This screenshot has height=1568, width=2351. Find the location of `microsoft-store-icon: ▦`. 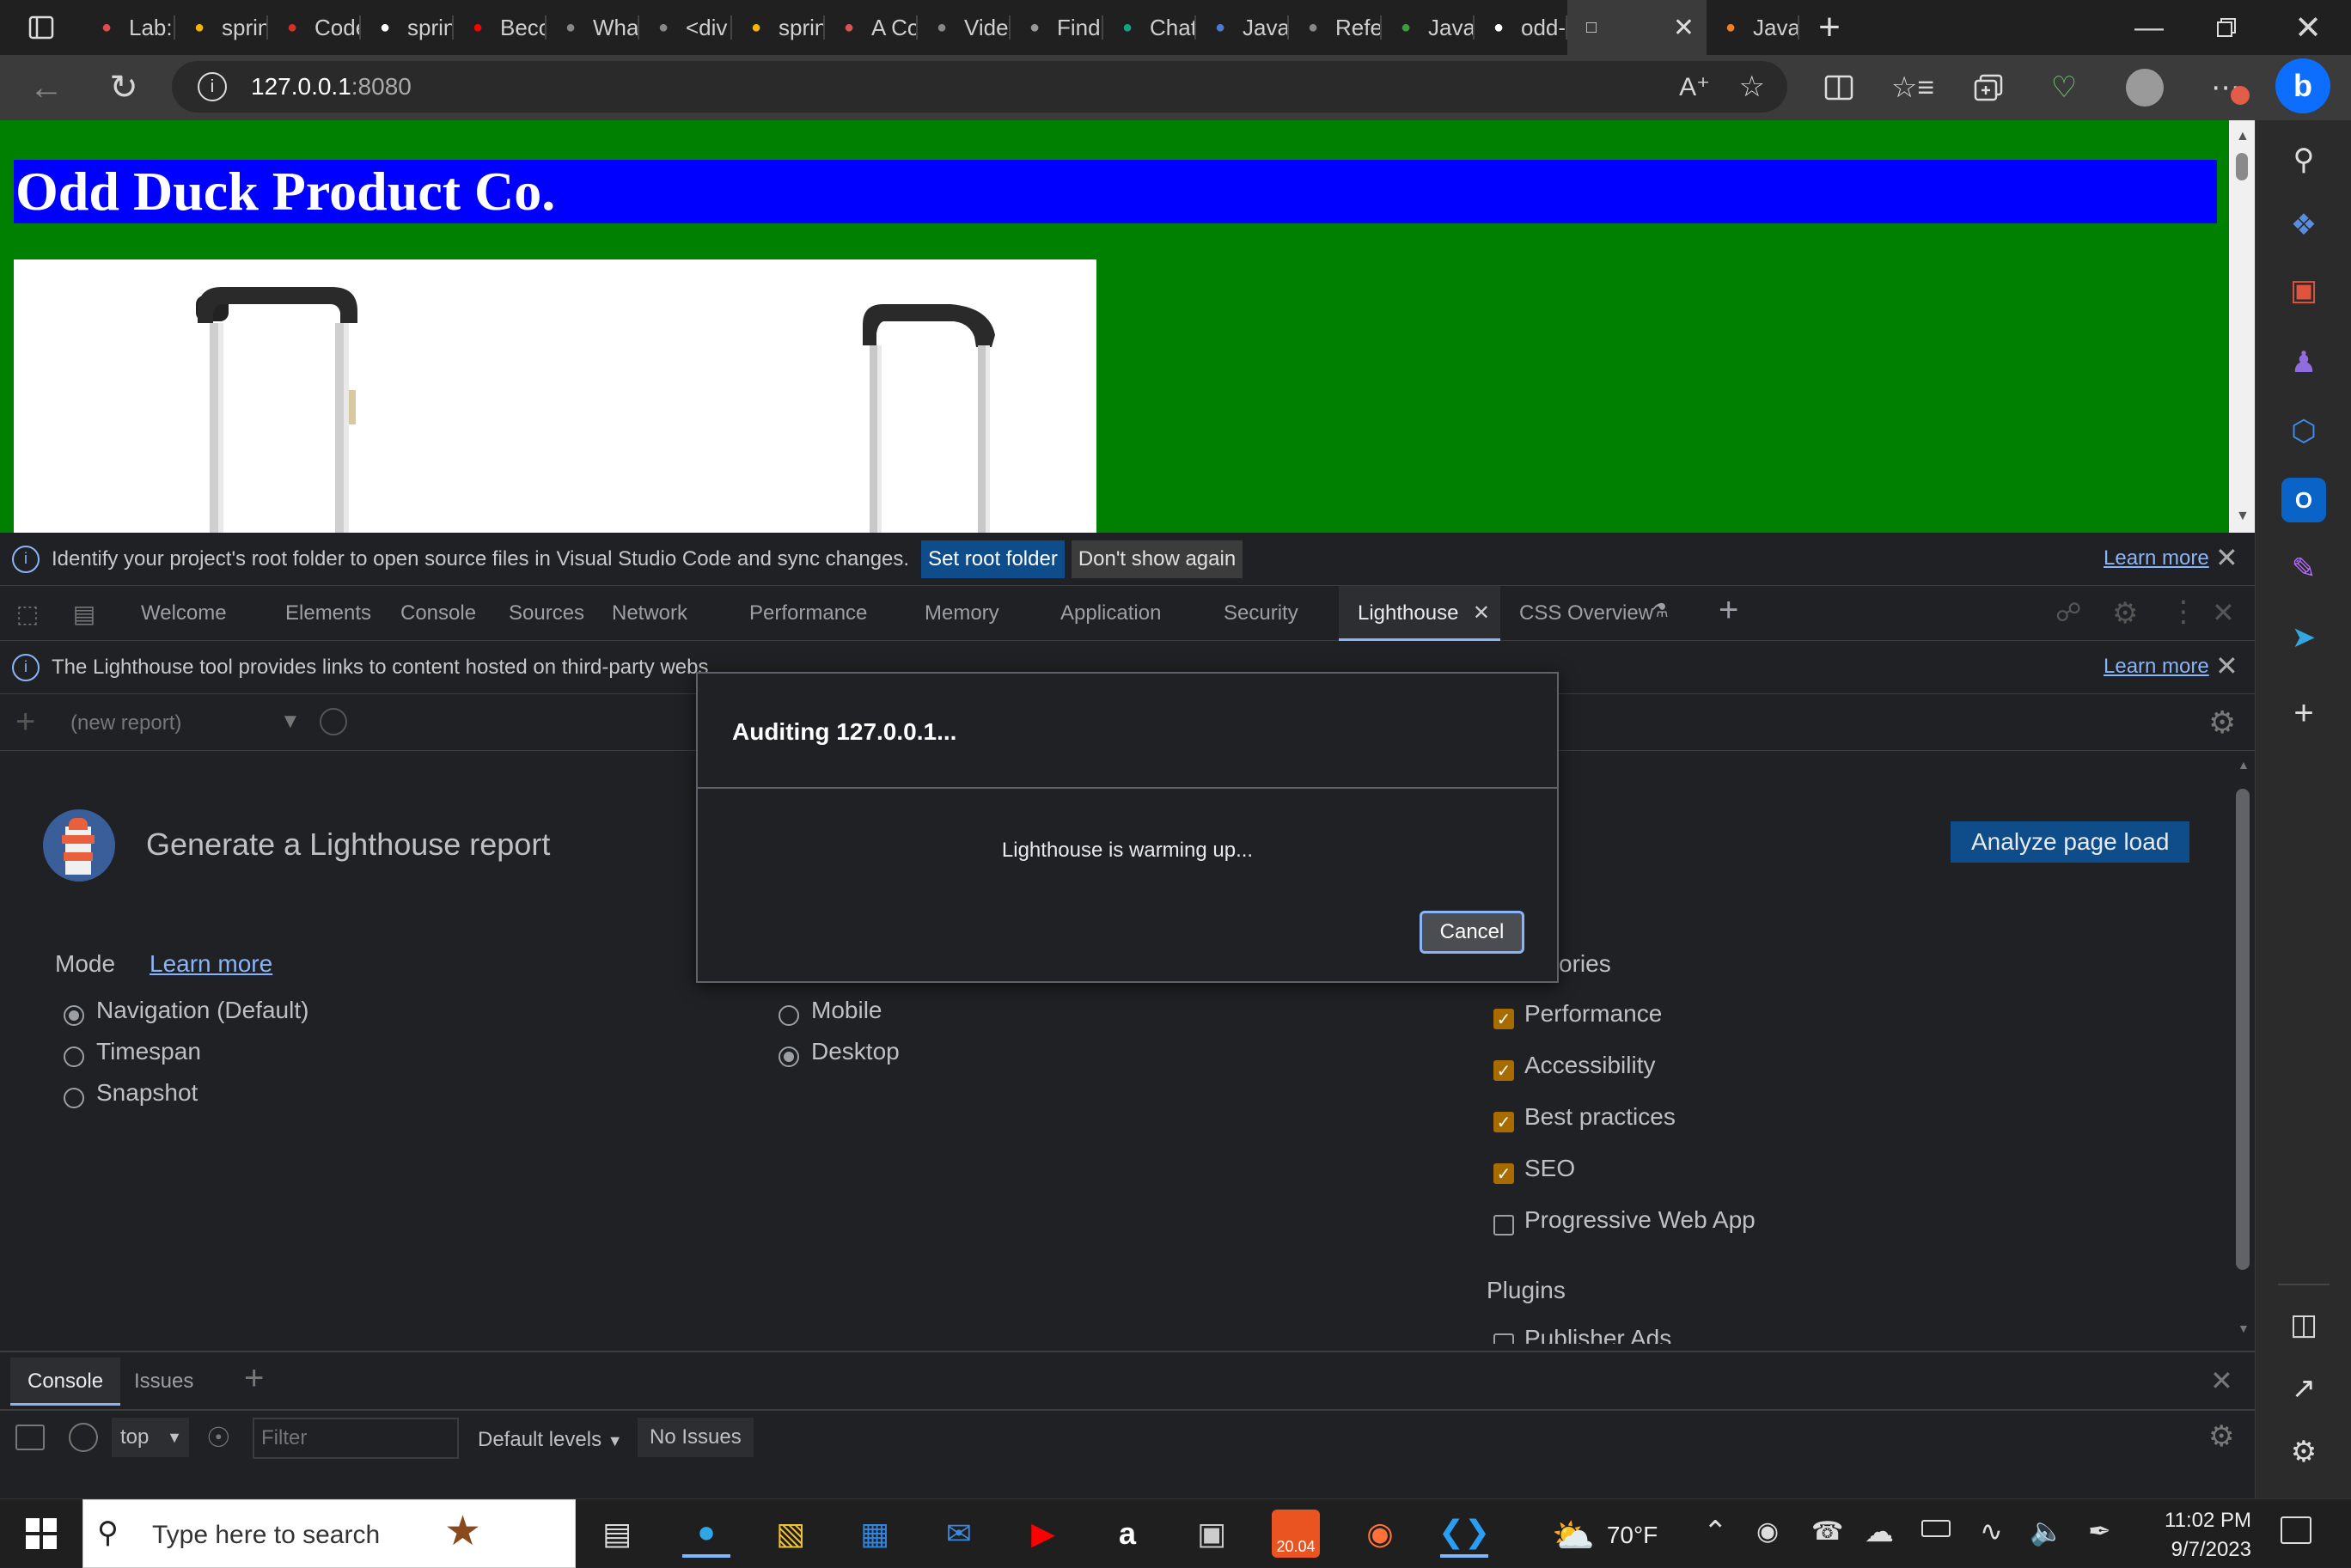

microsoft-store-icon: ▦ is located at coordinates (875, 1534).